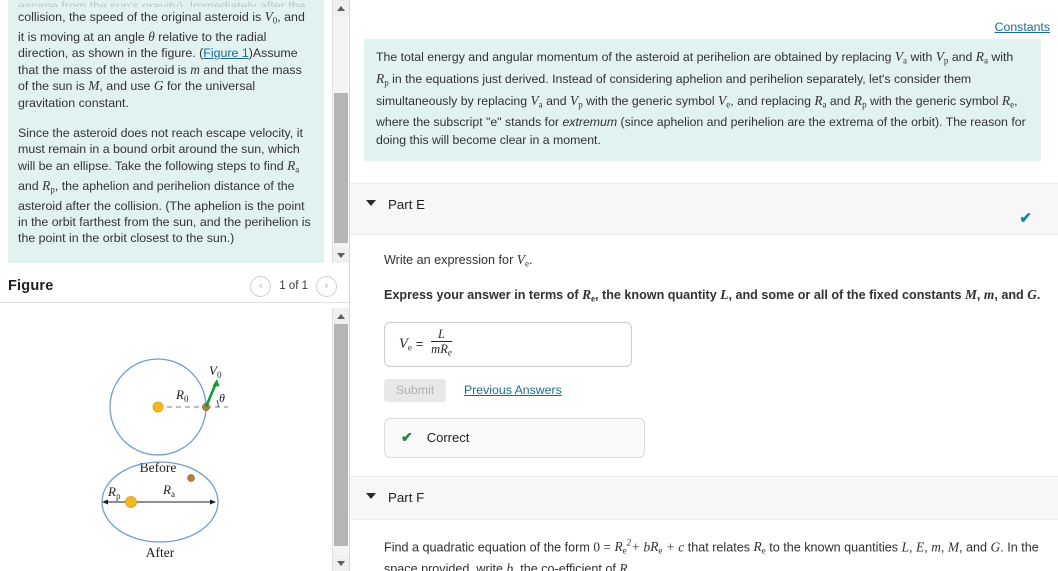 The width and height of the screenshot is (1058, 571). I want to click on text-frag: that relates, so click(719, 547).